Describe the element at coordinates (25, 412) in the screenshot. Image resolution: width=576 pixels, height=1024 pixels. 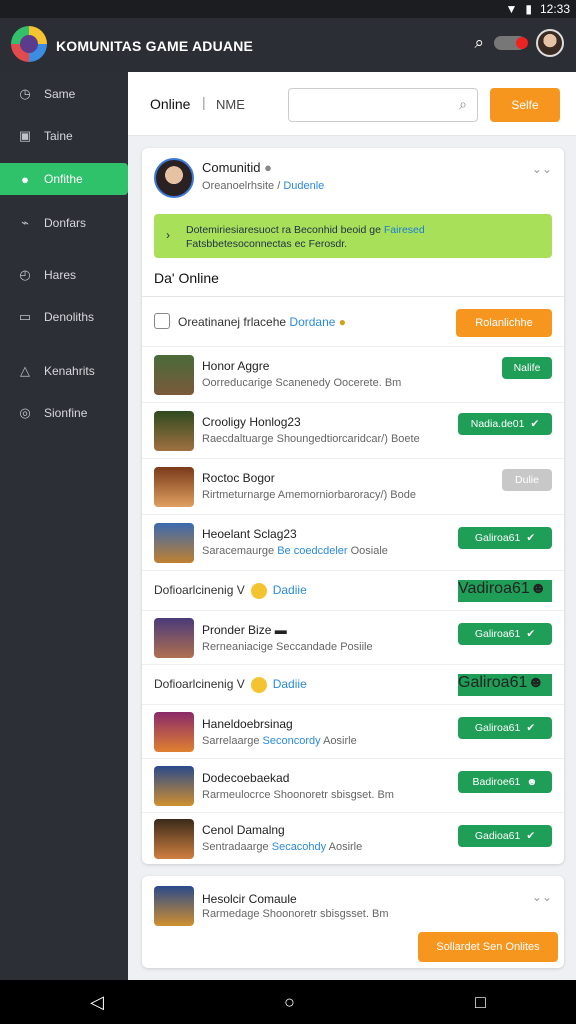
I see `settings-icon: ◎` at that location.